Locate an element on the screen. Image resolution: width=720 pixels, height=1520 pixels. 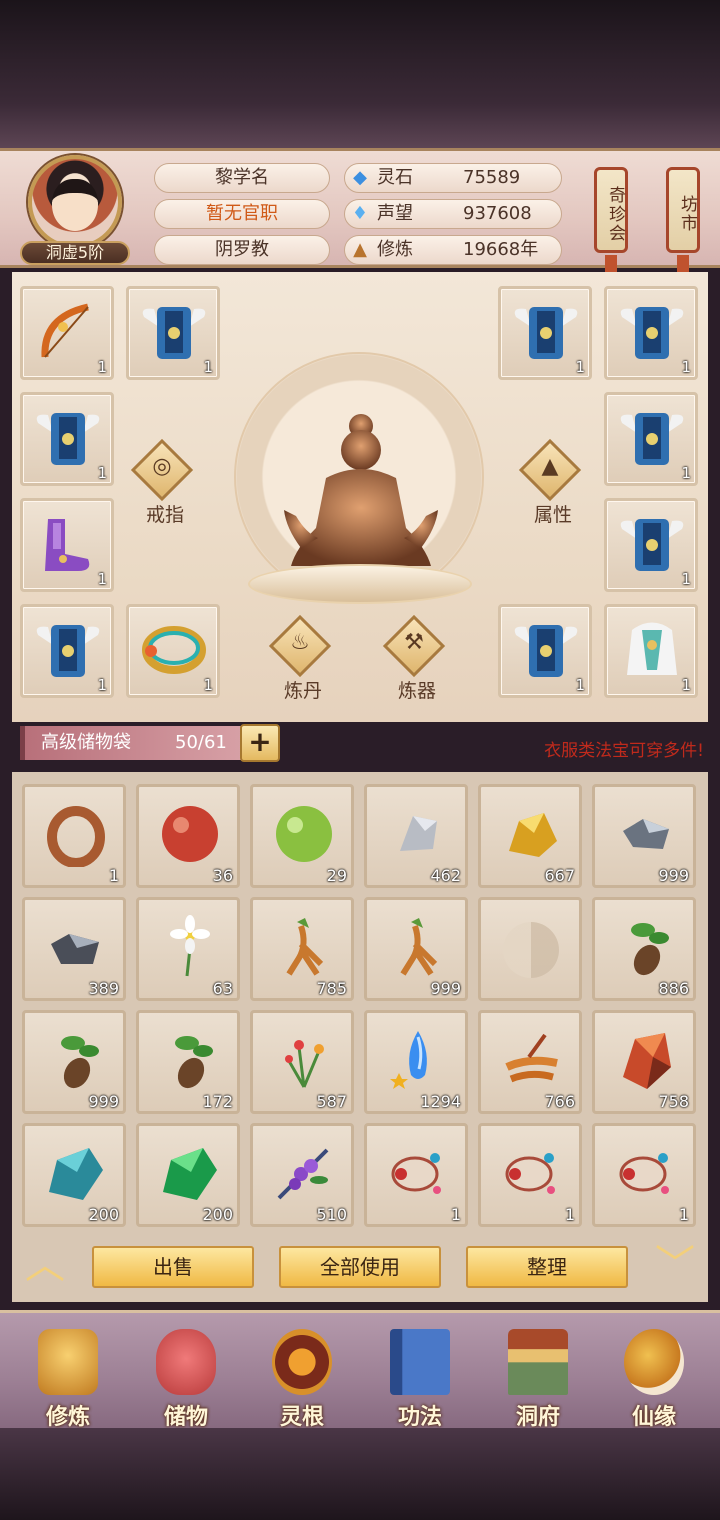
inventory-item-gold-ore: 667 is located at coordinates (530, 836).